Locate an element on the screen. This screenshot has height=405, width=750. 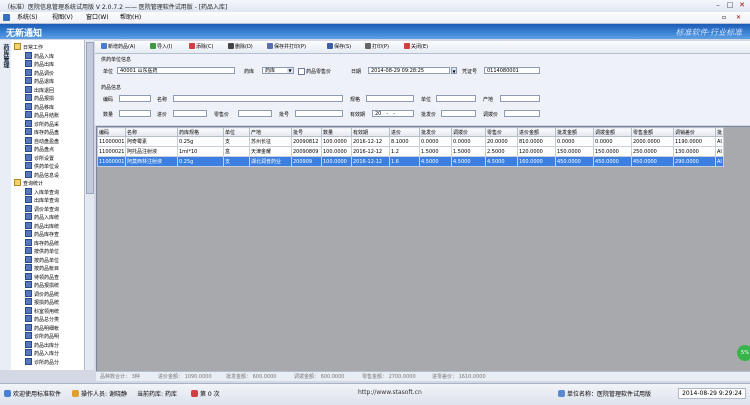
table-cell: 160.0000 is located at coordinates (536, 161).